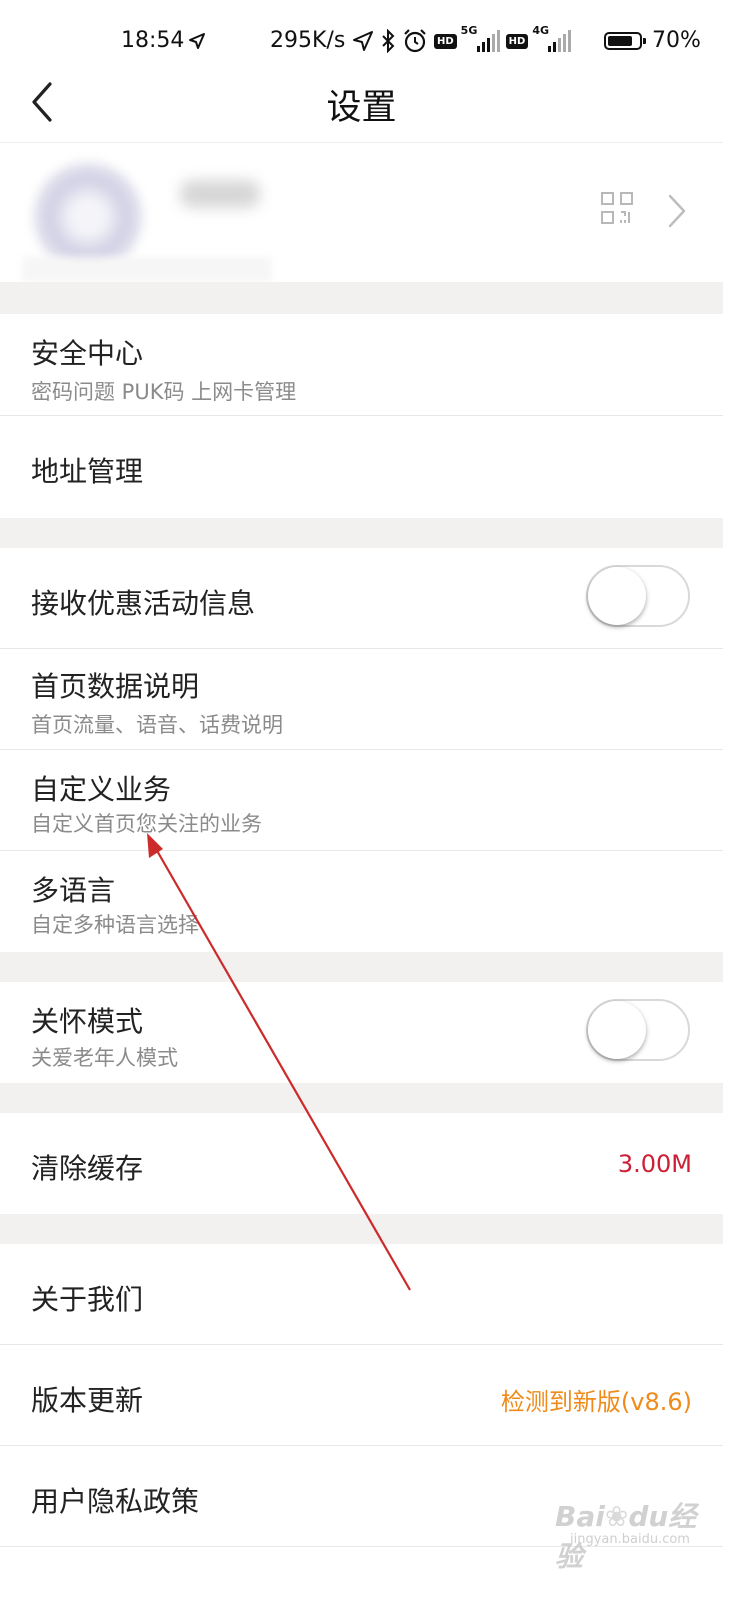 The width and height of the screenshot is (738, 1600). Describe the element at coordinates (648, 1516) in the screenshot. I see `watermark-brand-2: du` at that location.